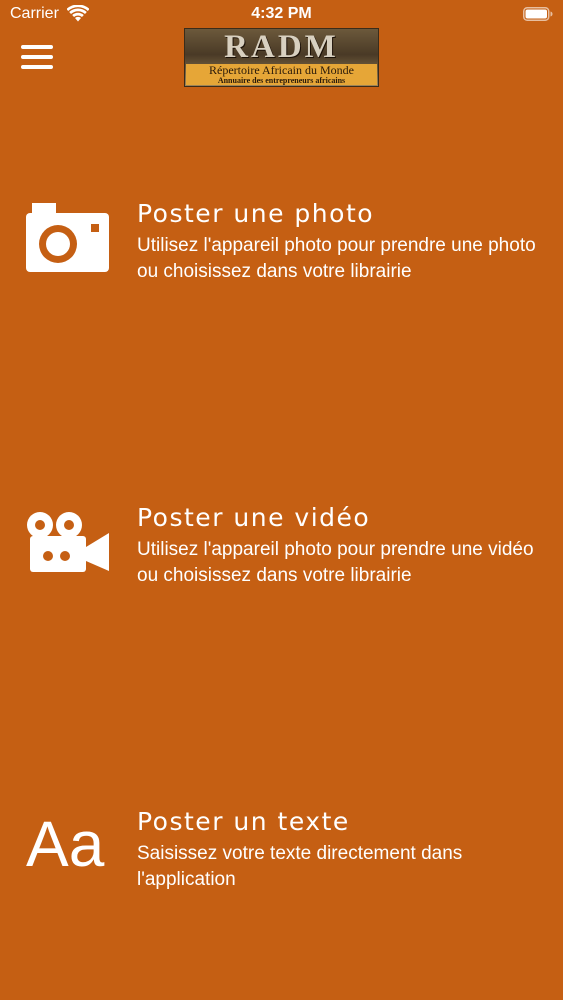 This screenshot has height=1000, width=563. I want to click on status-time: 4:32 PM, so click(281, 13).